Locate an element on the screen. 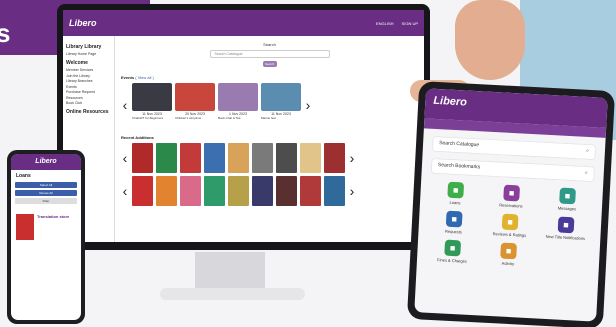  monitor-base is located at coordinates (232, 294).